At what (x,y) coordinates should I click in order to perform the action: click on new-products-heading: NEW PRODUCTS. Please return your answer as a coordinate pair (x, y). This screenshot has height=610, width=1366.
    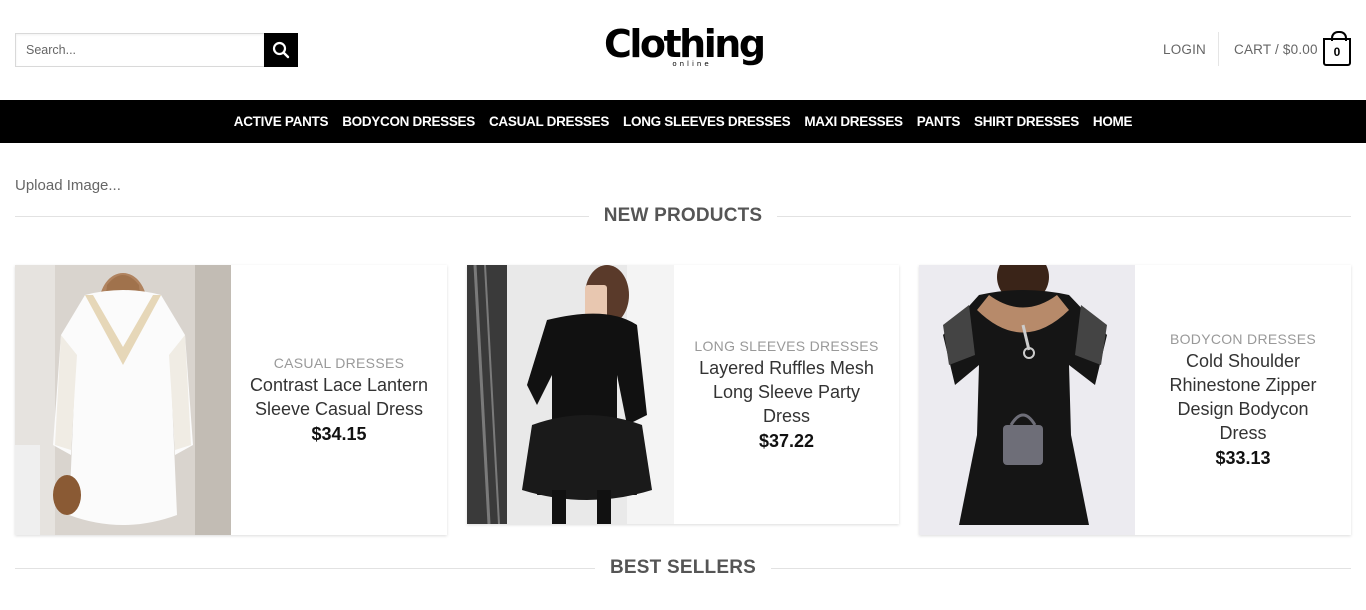
    Looking at the image, I should click on (683, 216).